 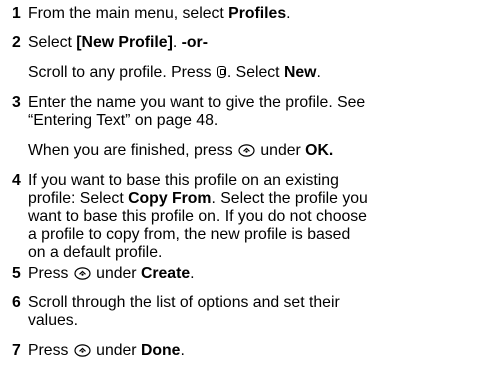 I want to click on step-text: Select [New Profile]. -or-, so click(x=118, y=42).